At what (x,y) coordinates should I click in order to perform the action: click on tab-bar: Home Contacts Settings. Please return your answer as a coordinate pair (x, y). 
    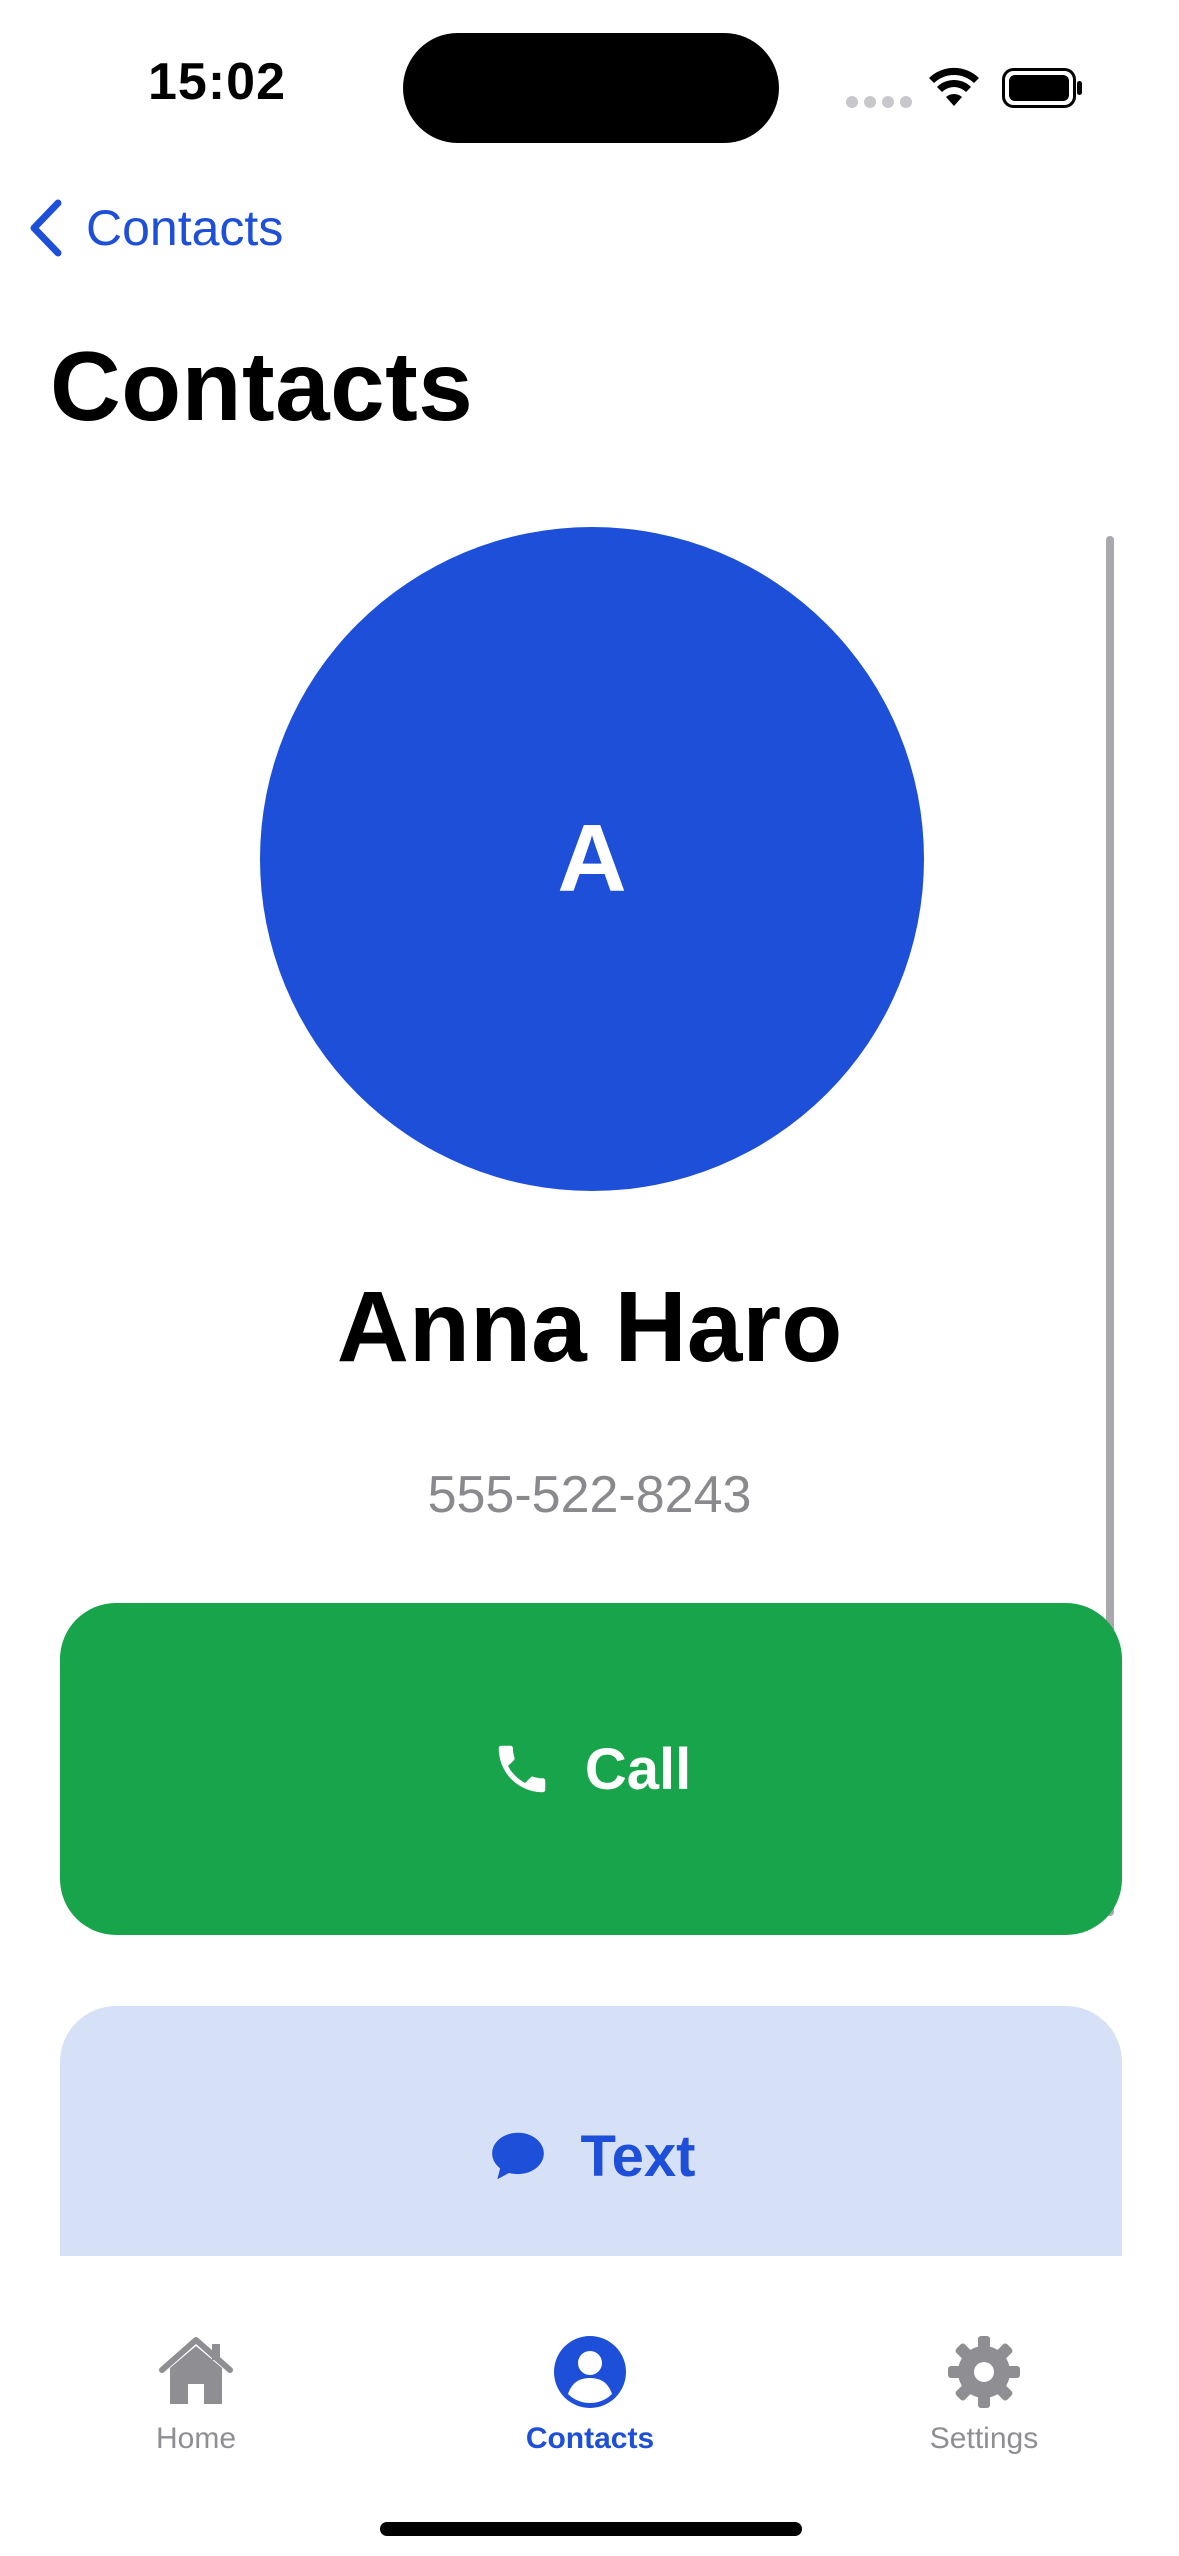
    Looking at the image, I should click on (589, 2406).